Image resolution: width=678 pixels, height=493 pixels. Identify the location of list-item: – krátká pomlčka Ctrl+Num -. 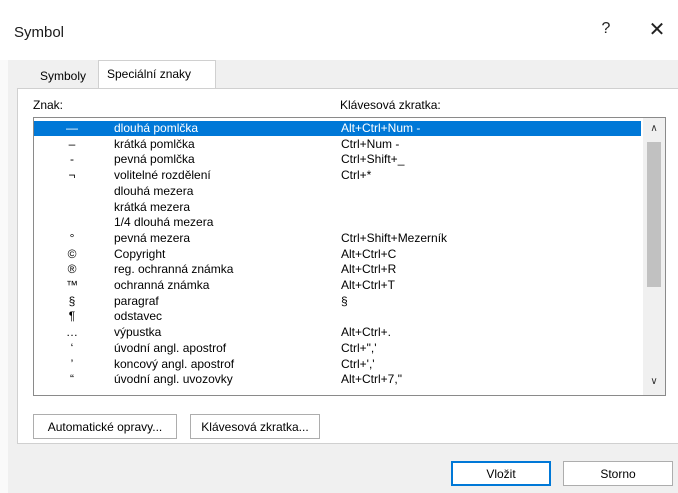
(337, 144).